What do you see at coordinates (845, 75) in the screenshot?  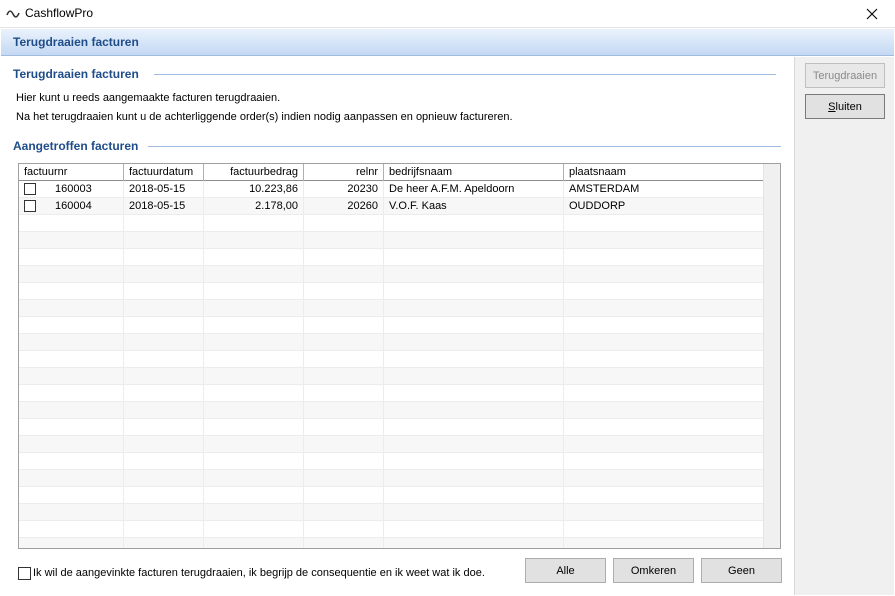 I see `terugdraaien-button: Terugdraaien` at bounding box center [845, 75].